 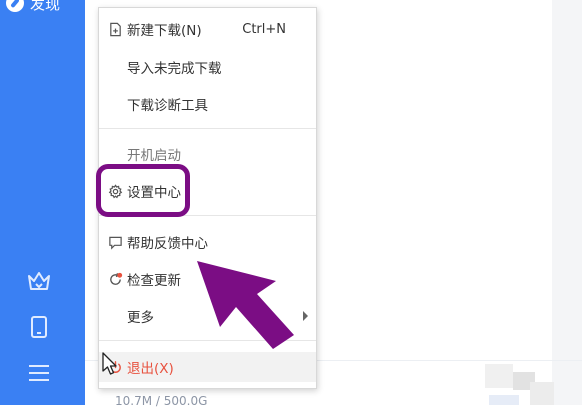 What do you see at coordinates (42, 202) in the screenshot?
I see `sidebar: 发现` at bounding box center [42, 202].